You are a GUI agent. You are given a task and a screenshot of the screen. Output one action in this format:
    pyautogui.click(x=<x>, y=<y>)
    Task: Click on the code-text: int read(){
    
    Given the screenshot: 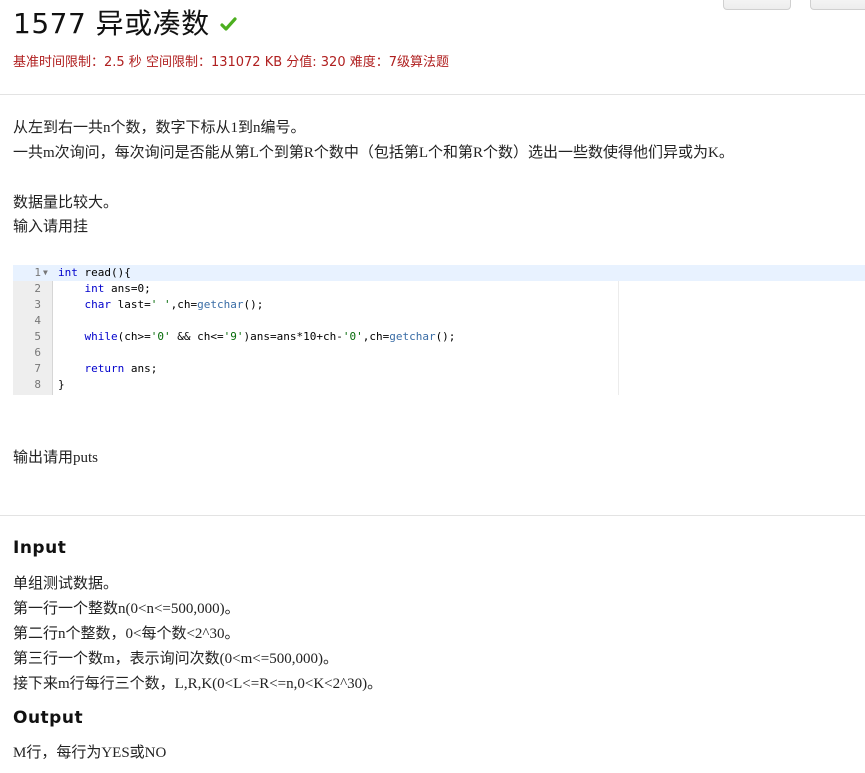 What is the action you would take?
    pyautogui.click(x=94, y=272)
    